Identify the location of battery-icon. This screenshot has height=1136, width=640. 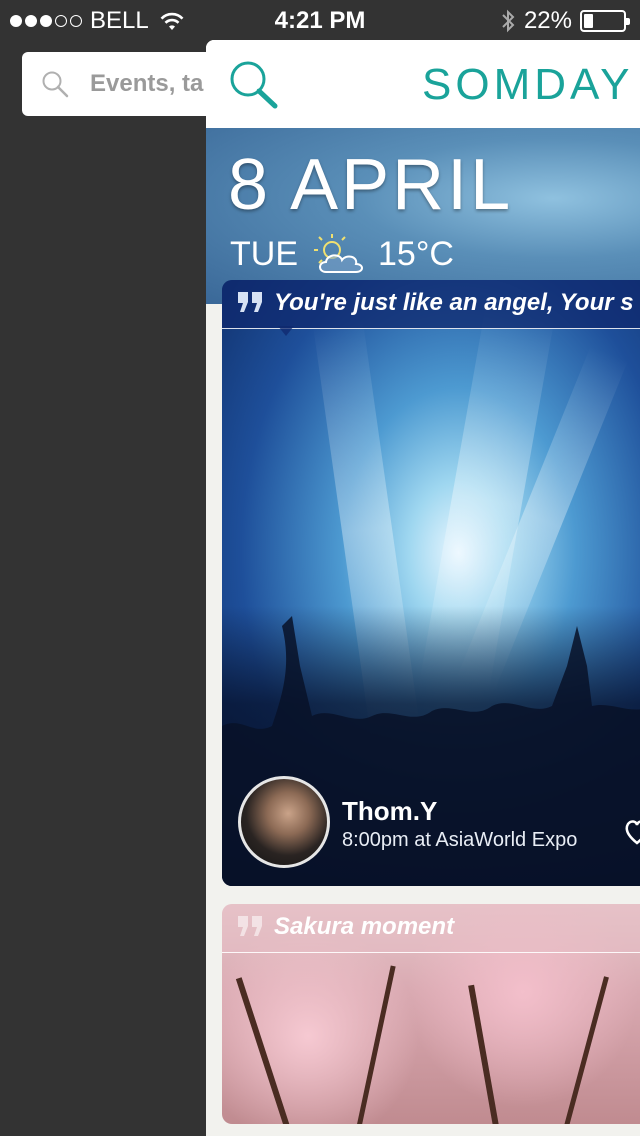
(605, 21).